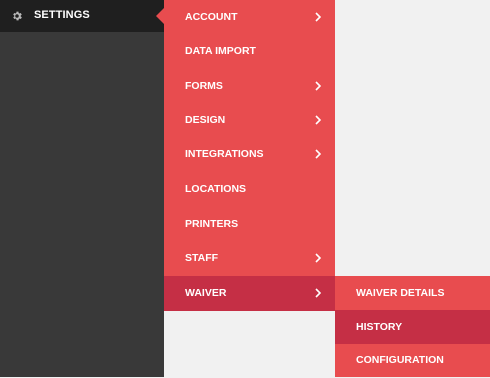  I want to click on waiver-submenu: WAIVER DETAILS HISTORY CONFIGURATION, so click(412, 326).